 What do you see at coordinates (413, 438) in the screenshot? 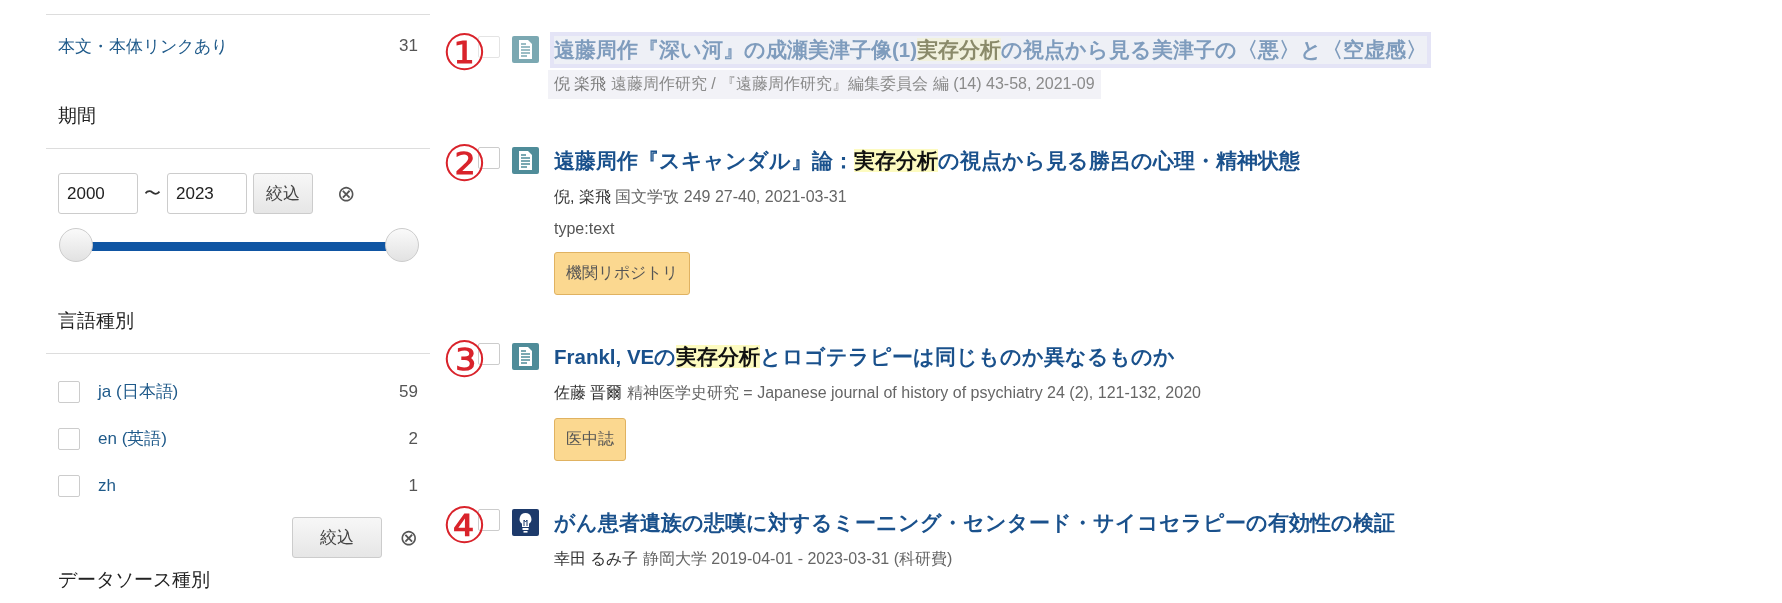
I see `result-count: 2` at bounding box center [413, 438].